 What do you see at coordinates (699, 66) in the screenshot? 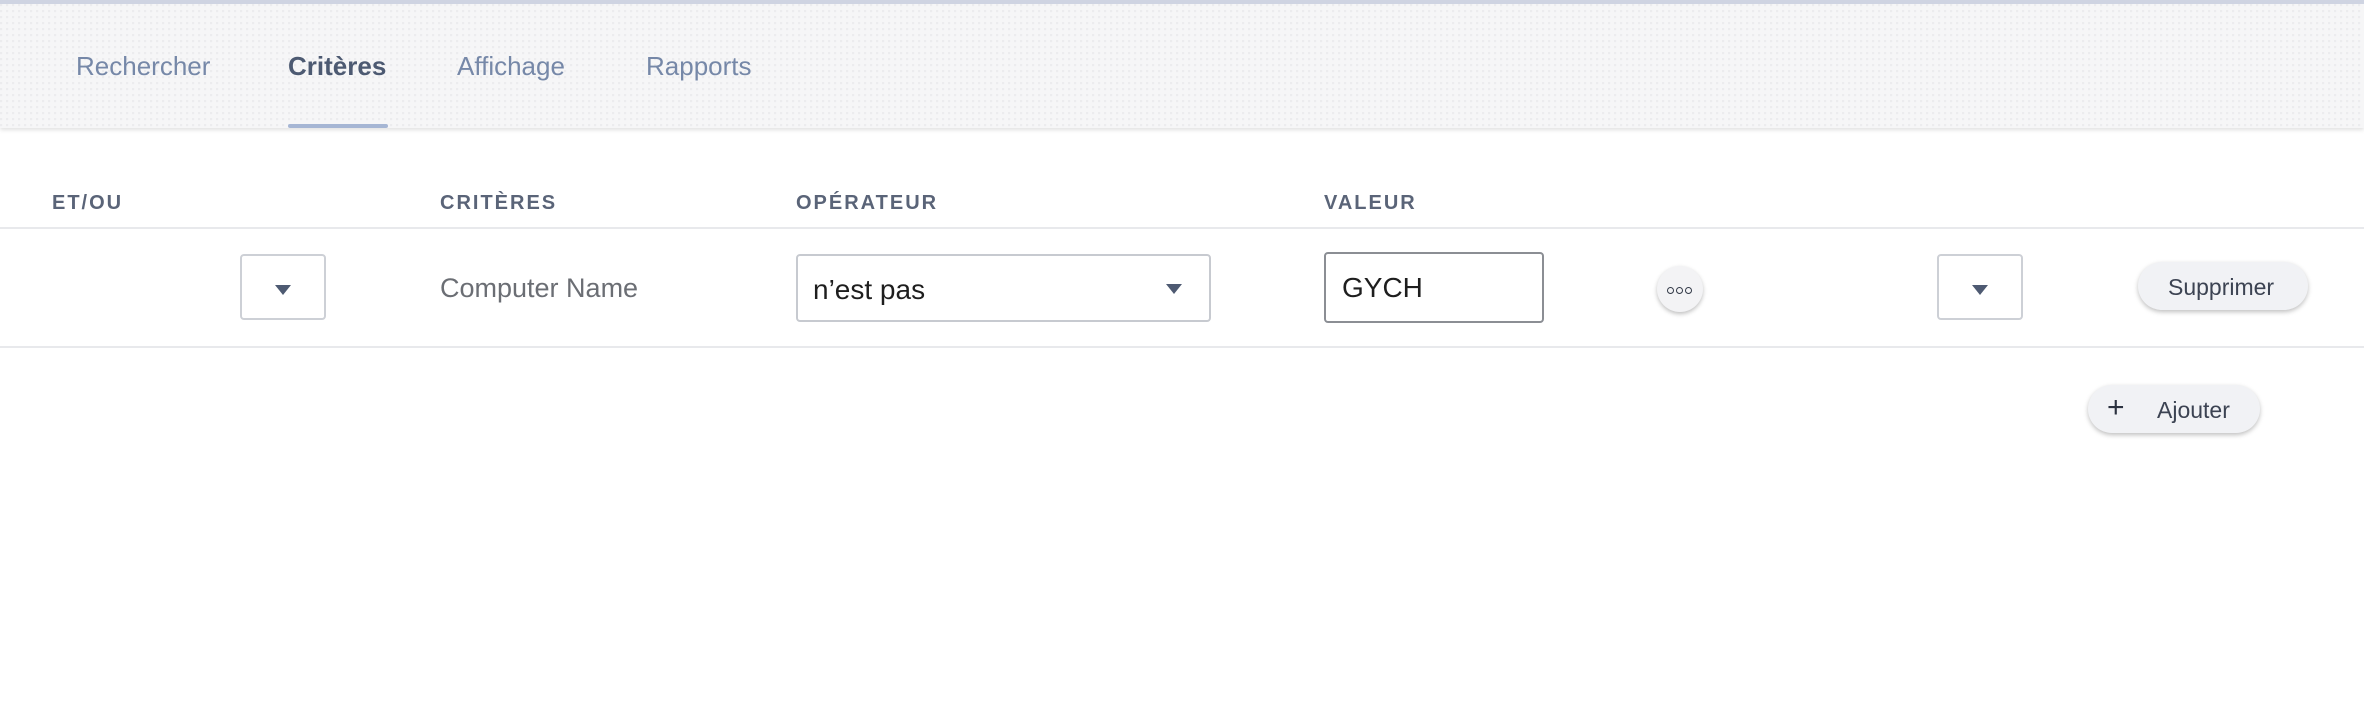
I see `tab-rapports: Rapports` at bounding box center [699, 66].